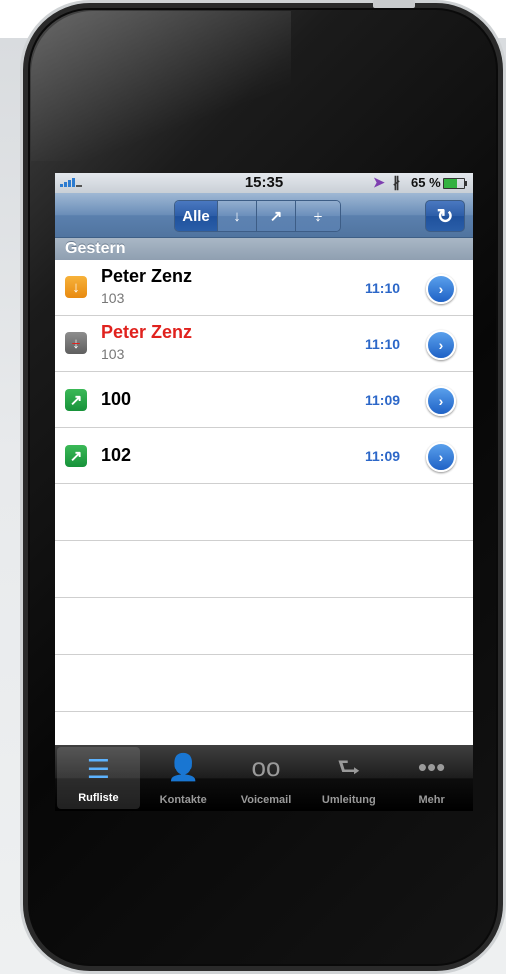 This screenshot has height=974, width=506. What do you see at coordinates (348, 800) in the screenshot?
I see `tab-label: Umleitung` at bounding box center [348, 800].